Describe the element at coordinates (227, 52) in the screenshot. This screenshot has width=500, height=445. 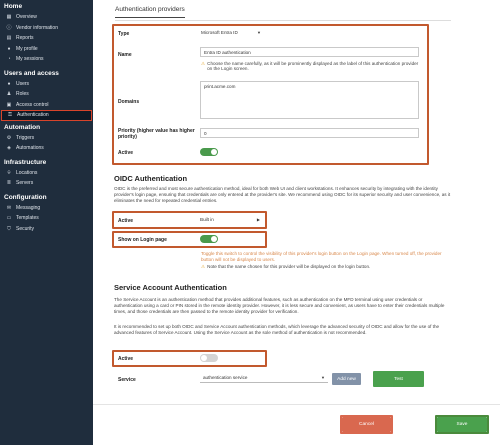
I see `name-field-value: Entra ID authentication` at that location.